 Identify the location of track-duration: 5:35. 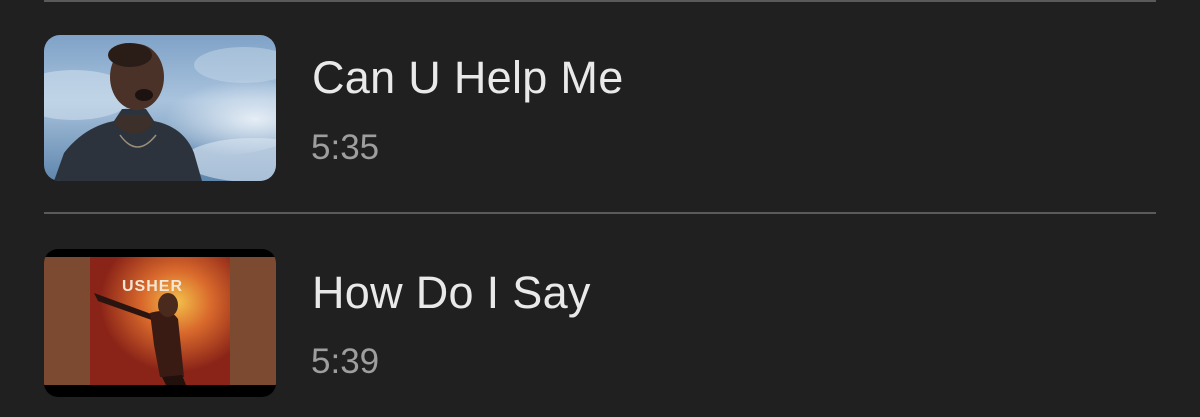
(345, 147).